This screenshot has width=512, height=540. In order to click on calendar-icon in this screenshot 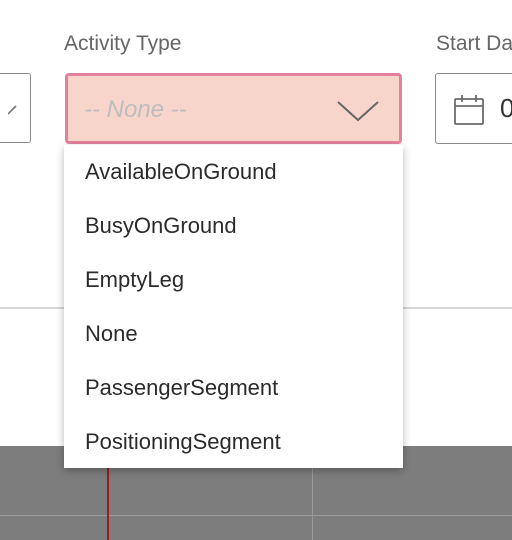, I will do `click(469, 110)`.